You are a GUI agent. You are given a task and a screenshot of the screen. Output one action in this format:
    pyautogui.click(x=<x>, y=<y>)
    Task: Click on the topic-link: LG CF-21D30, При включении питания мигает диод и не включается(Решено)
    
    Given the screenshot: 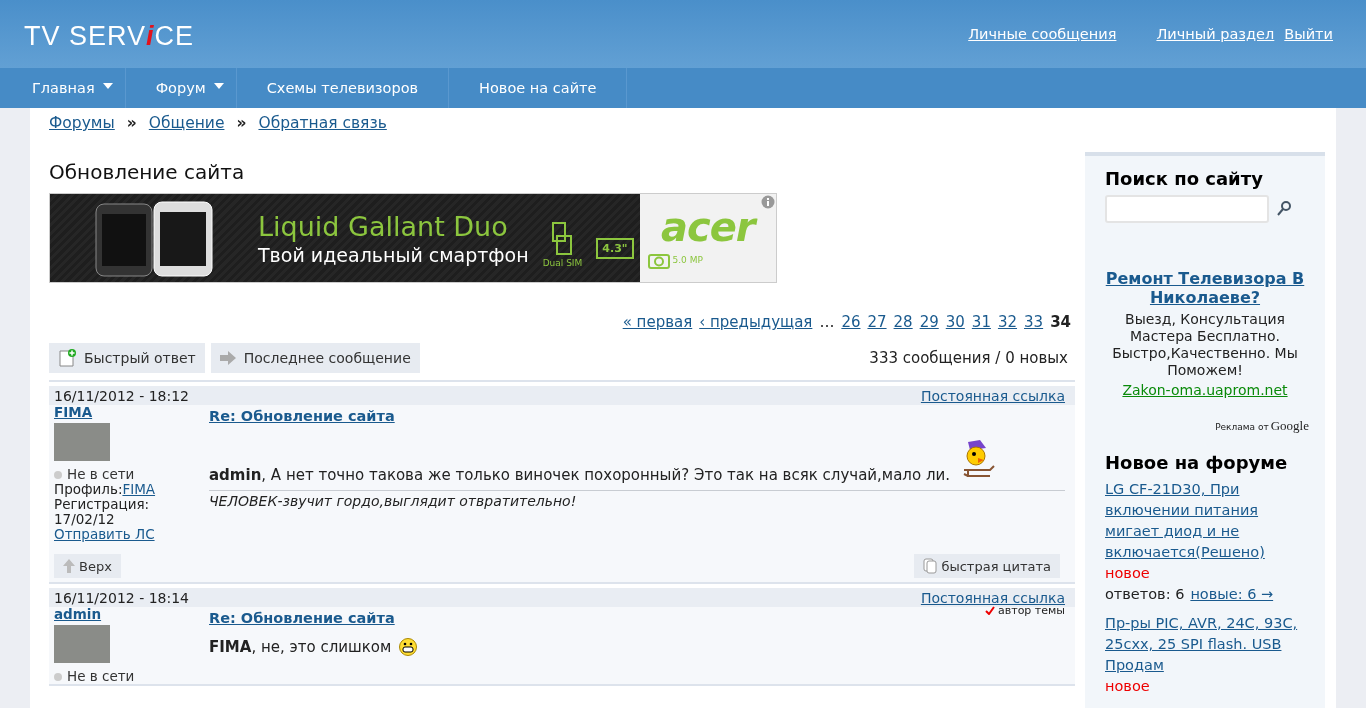 What is the action you would take?
    pyautogui.click(x=1205, y=521)
    